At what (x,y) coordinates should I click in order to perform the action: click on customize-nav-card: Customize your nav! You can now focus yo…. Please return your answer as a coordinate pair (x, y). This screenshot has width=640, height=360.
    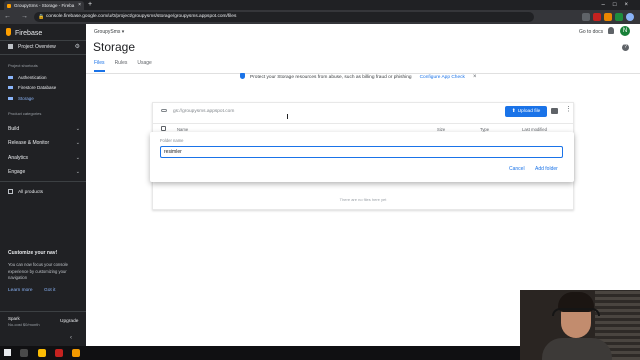
    Looking at the image, I should click on (43, 286).